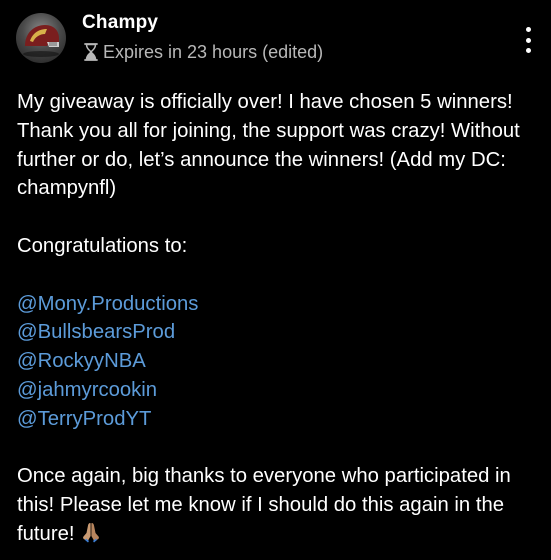  I want to click on expiry-text: Expires in 23 hours (edited), so click(213, 51).